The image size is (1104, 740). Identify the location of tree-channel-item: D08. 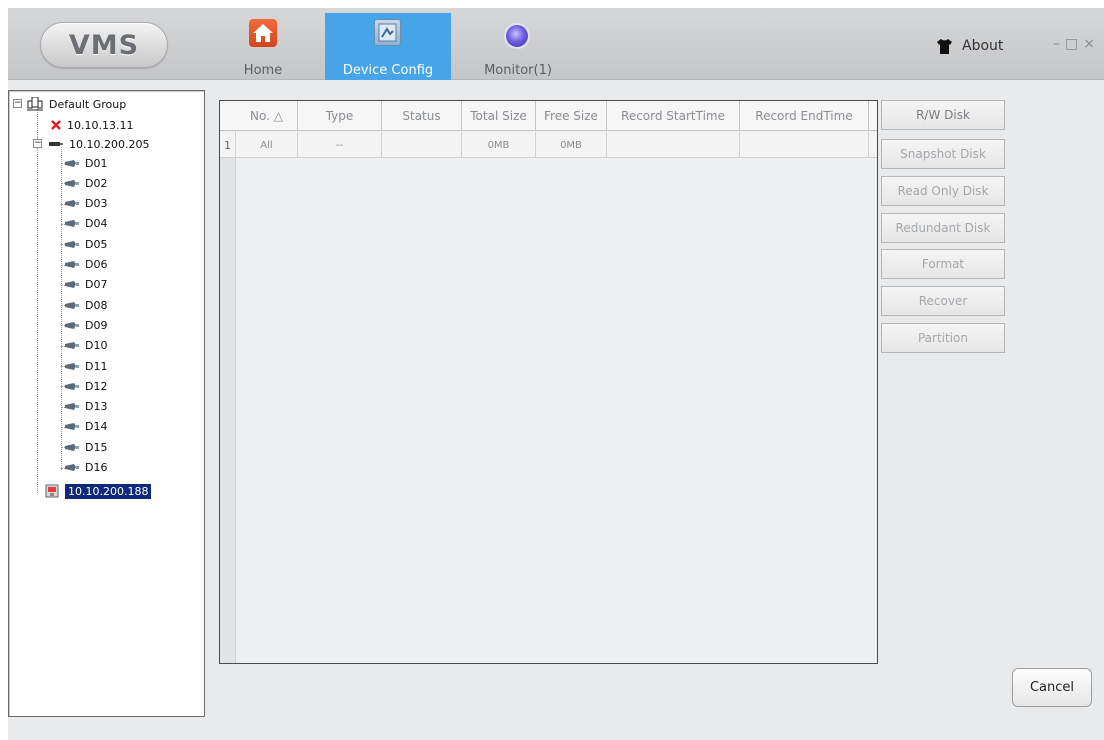
(86, 305).